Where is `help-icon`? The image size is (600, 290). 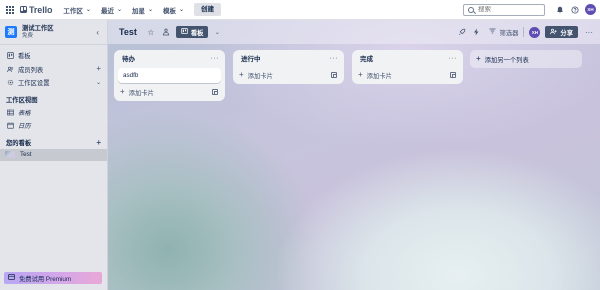 help-icon is located at coordinates (575, 10).